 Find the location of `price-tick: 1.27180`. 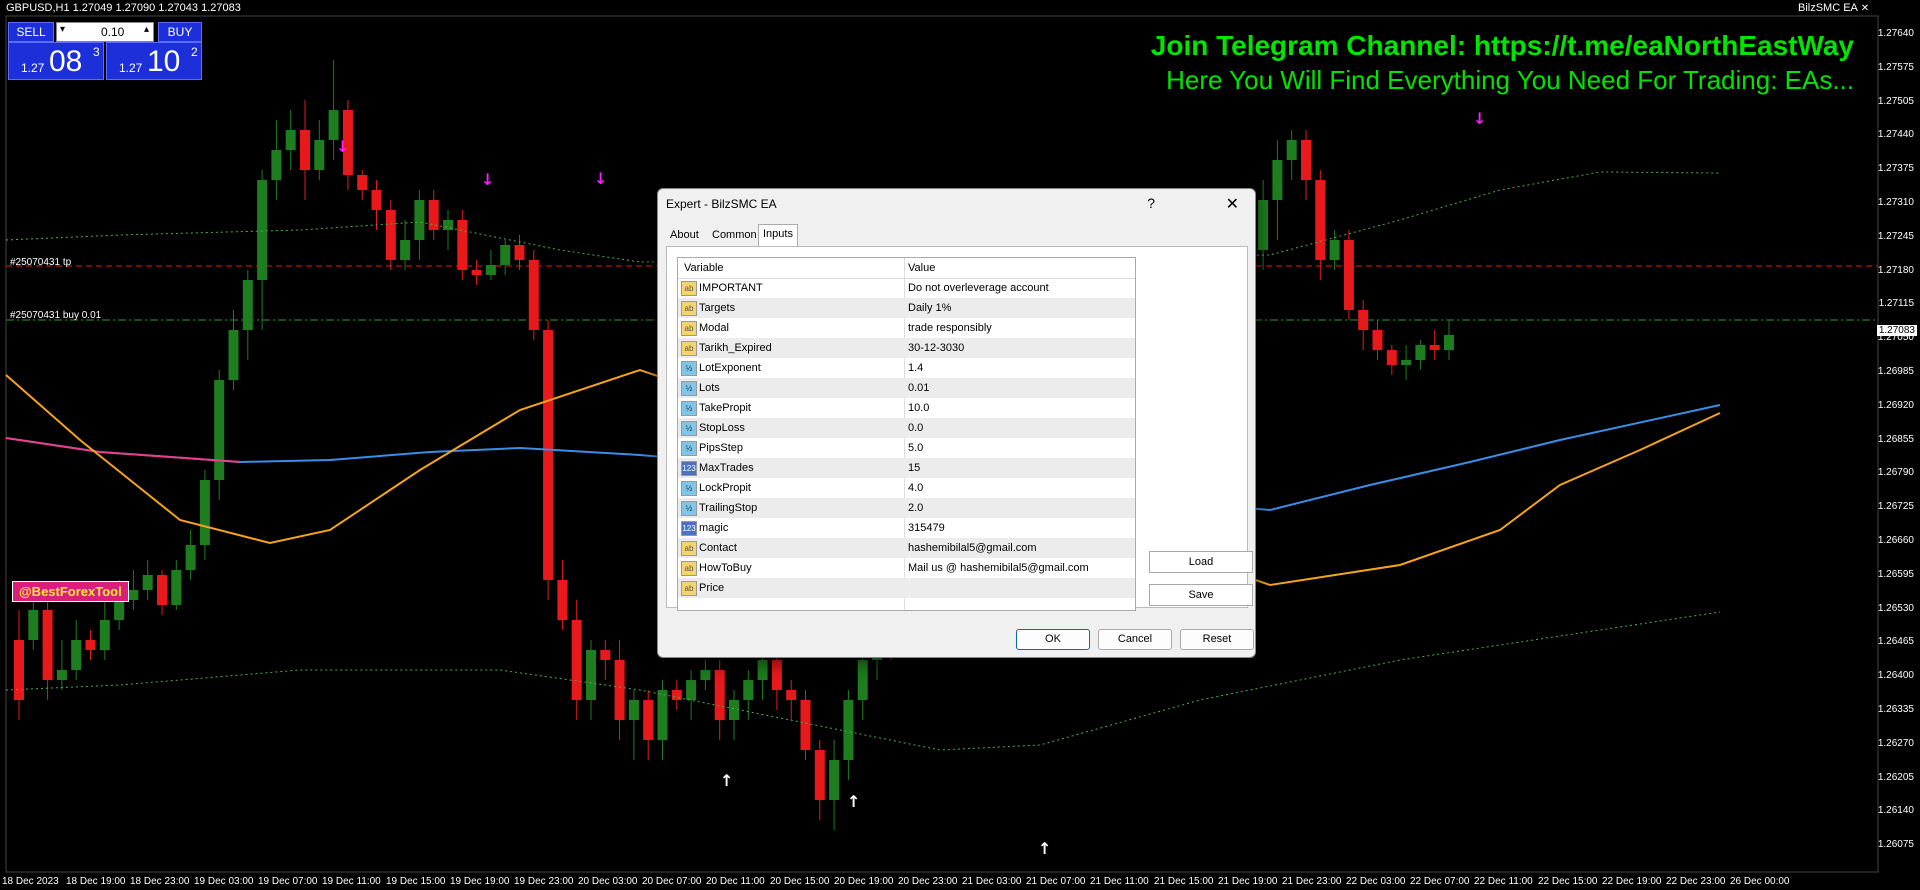

price-tick: 1.27180 is located at coordinates (1895, 270).